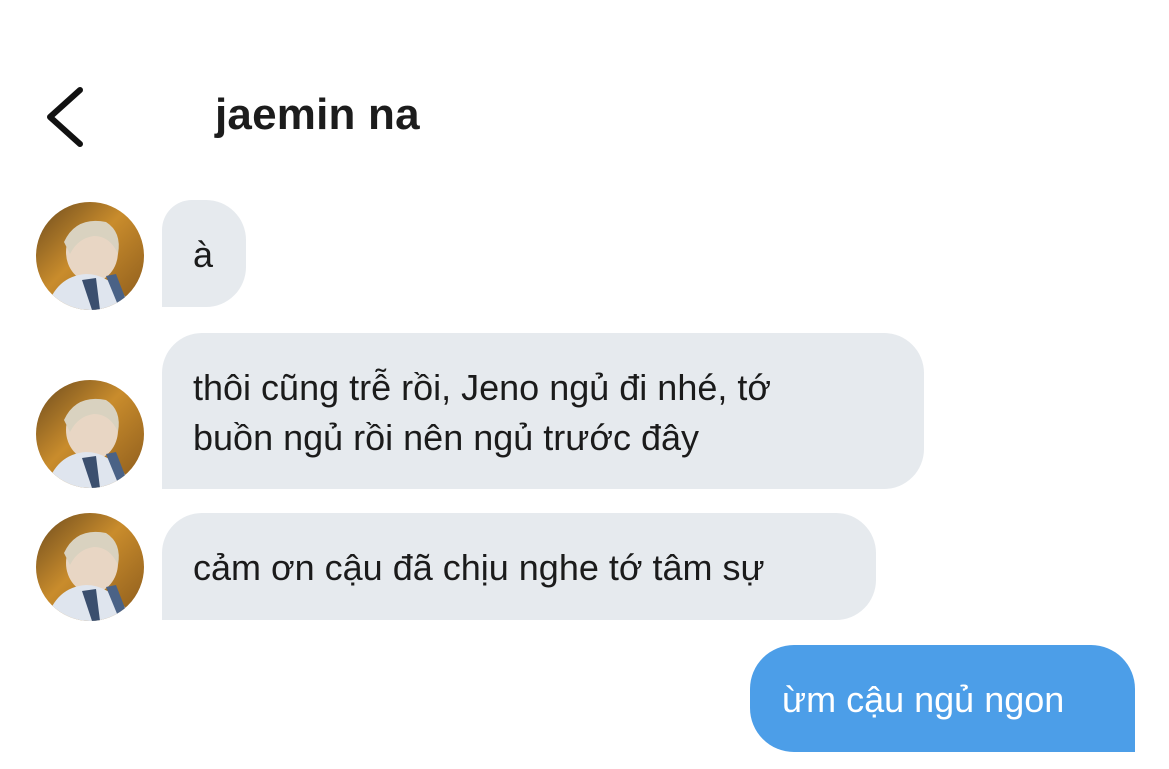 The image size is (1169, 769). Describe the element at coordinates (584, 115) in the screenshot. I see `chat-header: jaemin na` at that location.